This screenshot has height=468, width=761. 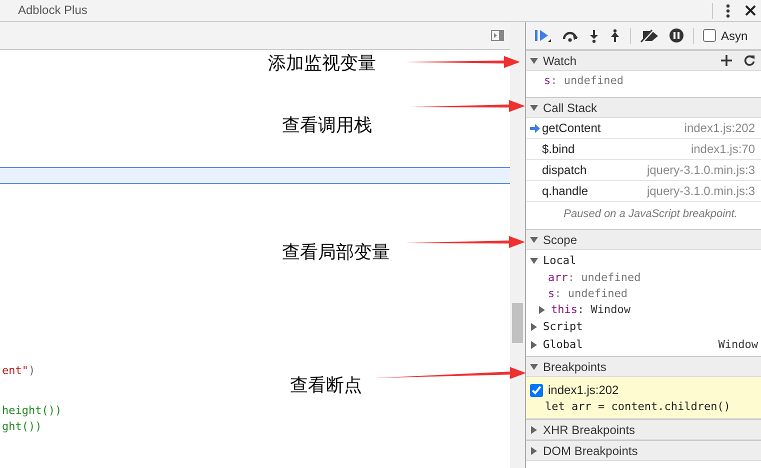 What do you see at coordinates (650, 35) in the screenshot?
I see `deactivate-breakpoints-icon` at bounding box center [650, 35].